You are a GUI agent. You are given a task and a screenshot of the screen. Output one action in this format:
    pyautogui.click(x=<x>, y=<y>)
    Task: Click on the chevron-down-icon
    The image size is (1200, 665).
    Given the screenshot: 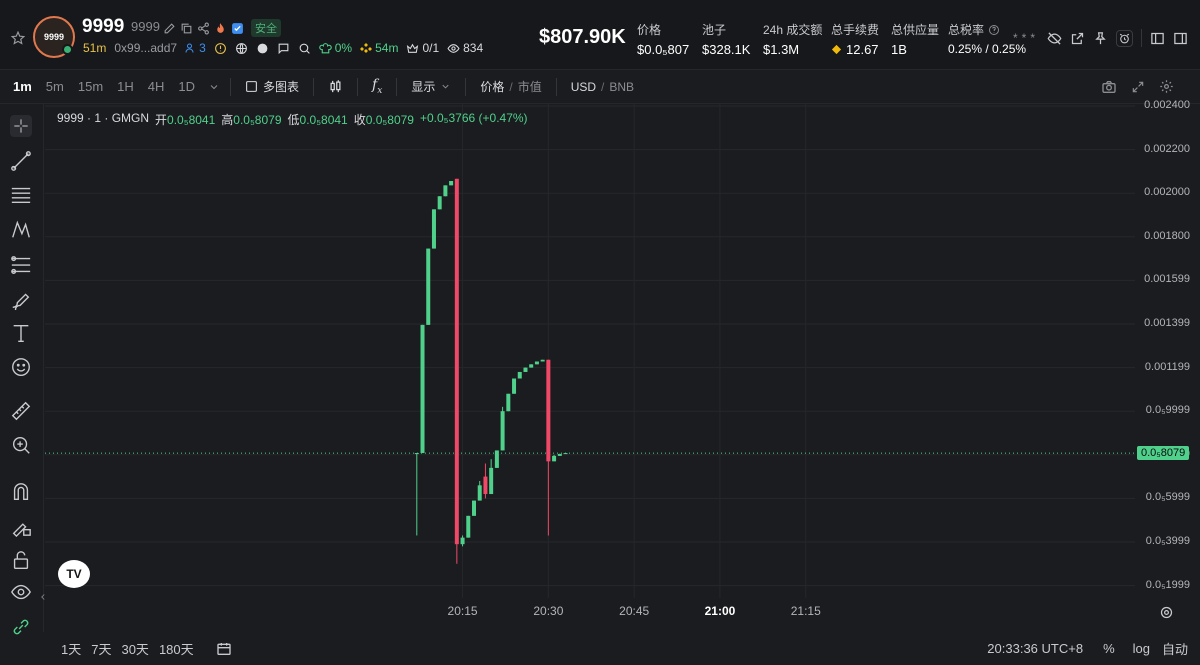 What is the action you would take?
    pyautogui.click(x=214, y=87)
    